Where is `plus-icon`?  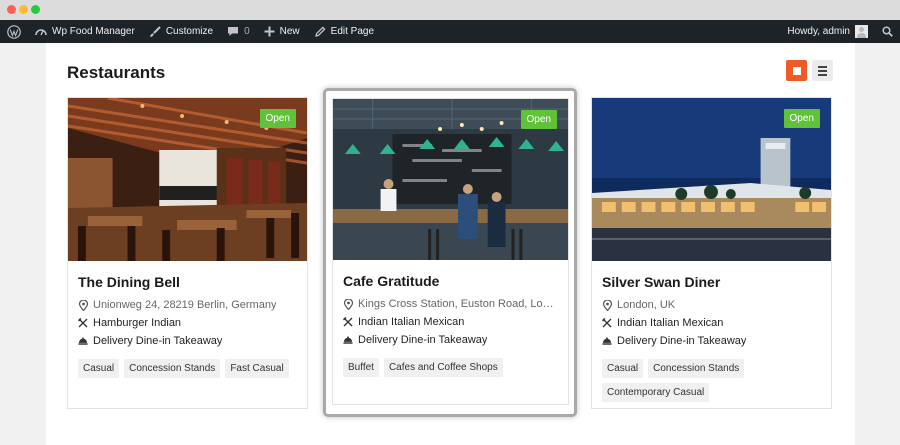 plus-icon is located at coordinates (269, 31).